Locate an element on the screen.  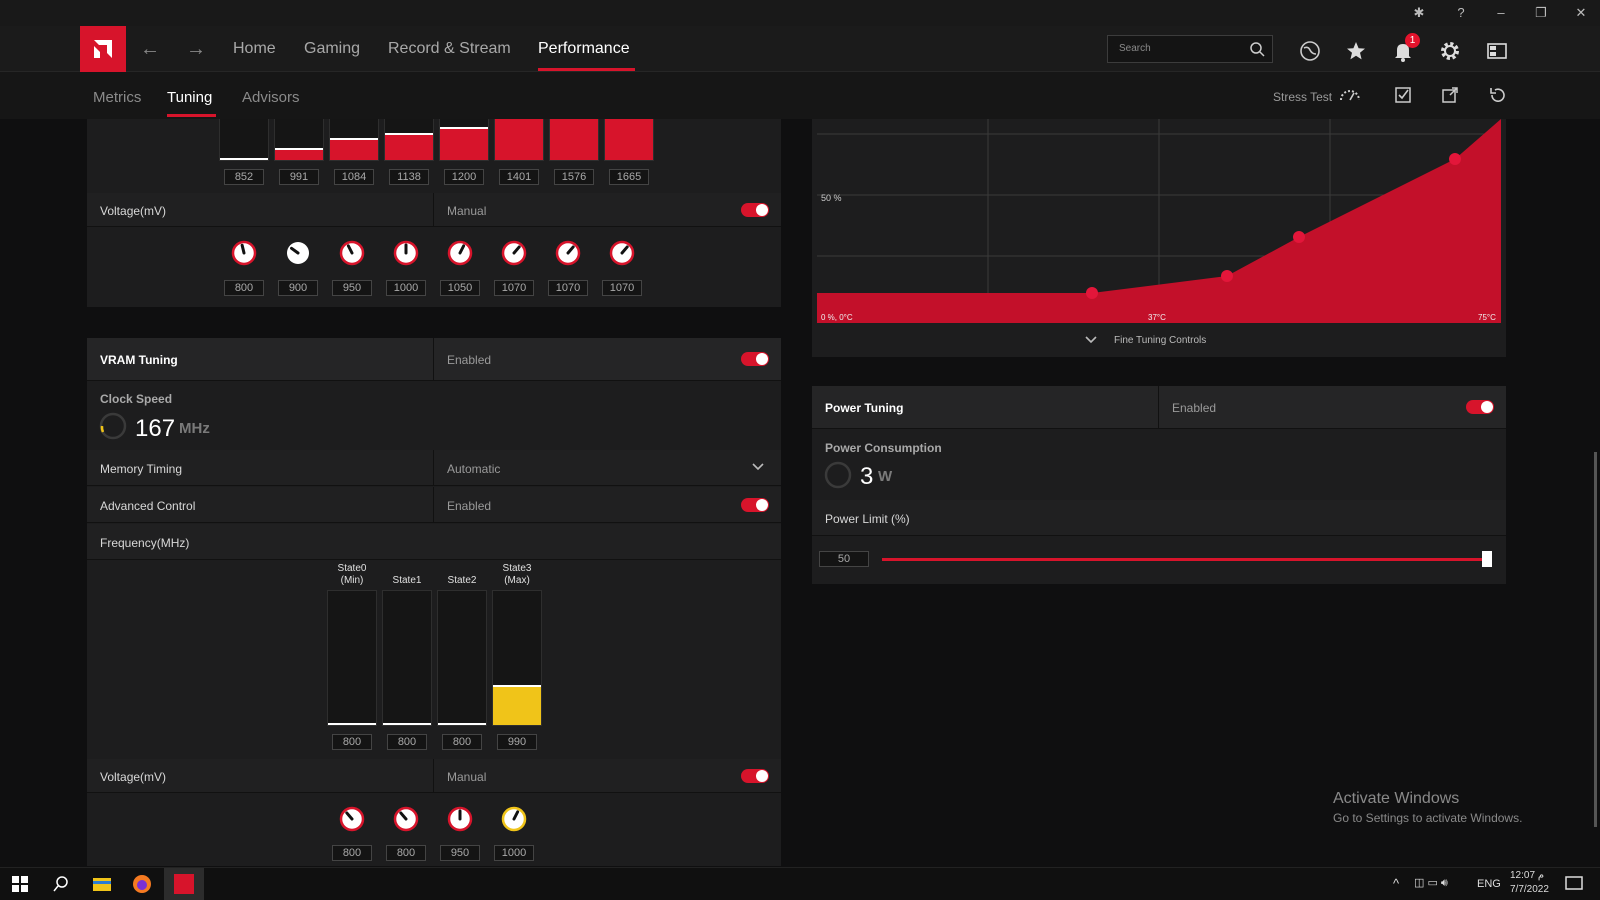
file-explorer-icon is located at coordinates (102, 884).